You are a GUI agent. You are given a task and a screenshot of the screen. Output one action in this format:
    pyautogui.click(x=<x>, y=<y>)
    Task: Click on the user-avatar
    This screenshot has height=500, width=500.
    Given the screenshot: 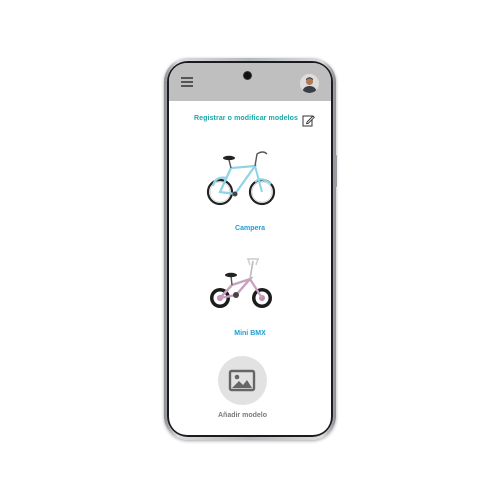 What is the action you would take?
    pyautogui.click(x=309, y=83)
    